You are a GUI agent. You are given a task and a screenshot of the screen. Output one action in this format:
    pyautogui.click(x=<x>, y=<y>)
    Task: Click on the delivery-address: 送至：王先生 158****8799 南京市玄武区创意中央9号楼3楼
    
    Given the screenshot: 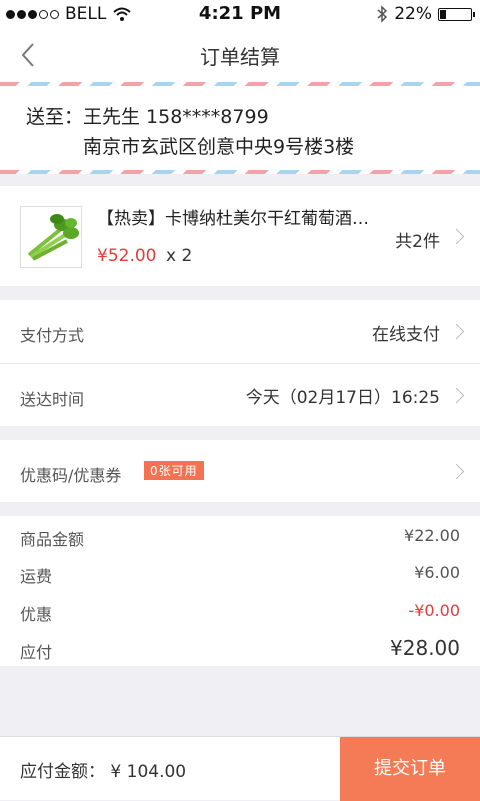 What is the action you would take?
    pyautogui.click(x=240, y=128)
    